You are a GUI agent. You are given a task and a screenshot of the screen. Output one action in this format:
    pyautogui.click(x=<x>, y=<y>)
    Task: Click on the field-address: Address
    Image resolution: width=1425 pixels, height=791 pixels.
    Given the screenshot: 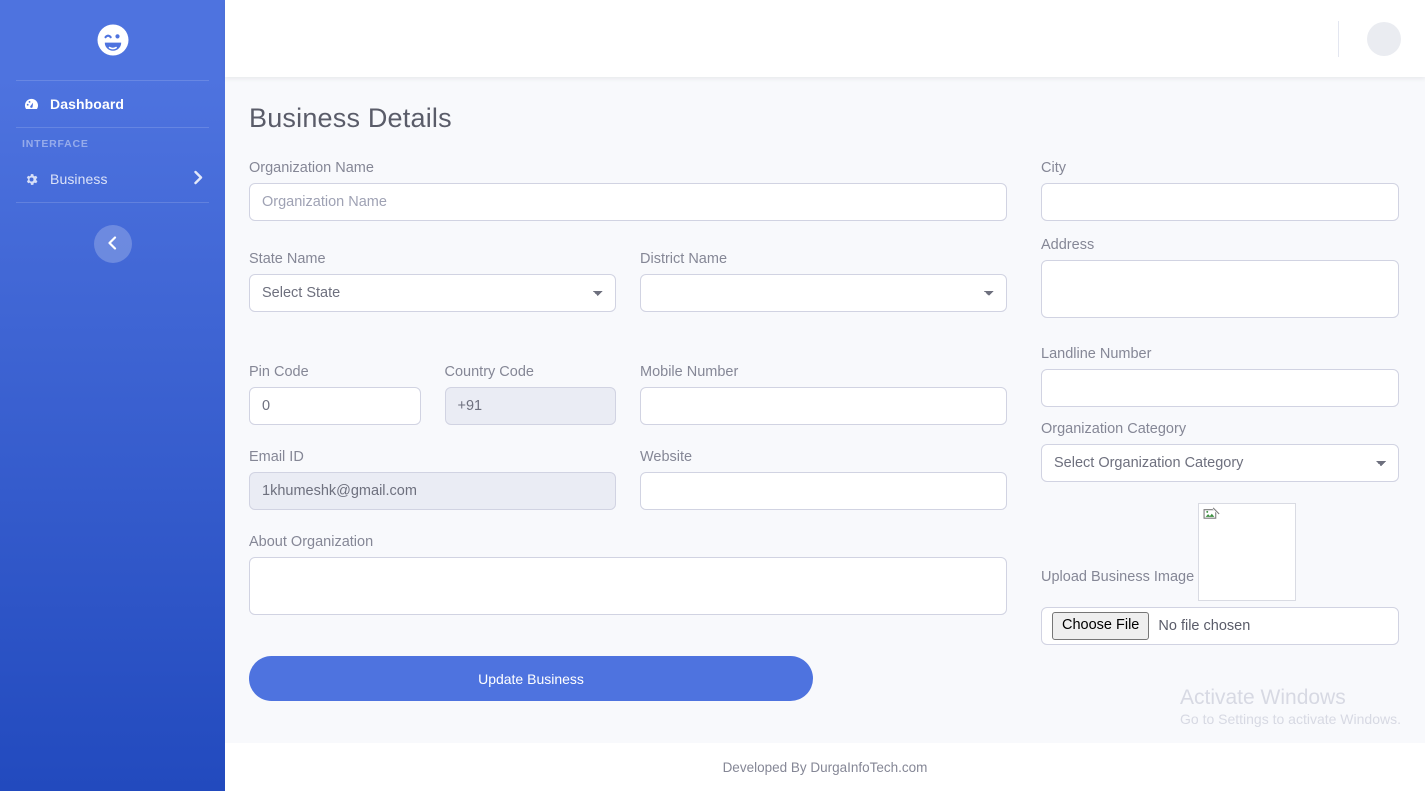 What is the action you would take?
    pyautogui.click(x=1220, y=280)
    